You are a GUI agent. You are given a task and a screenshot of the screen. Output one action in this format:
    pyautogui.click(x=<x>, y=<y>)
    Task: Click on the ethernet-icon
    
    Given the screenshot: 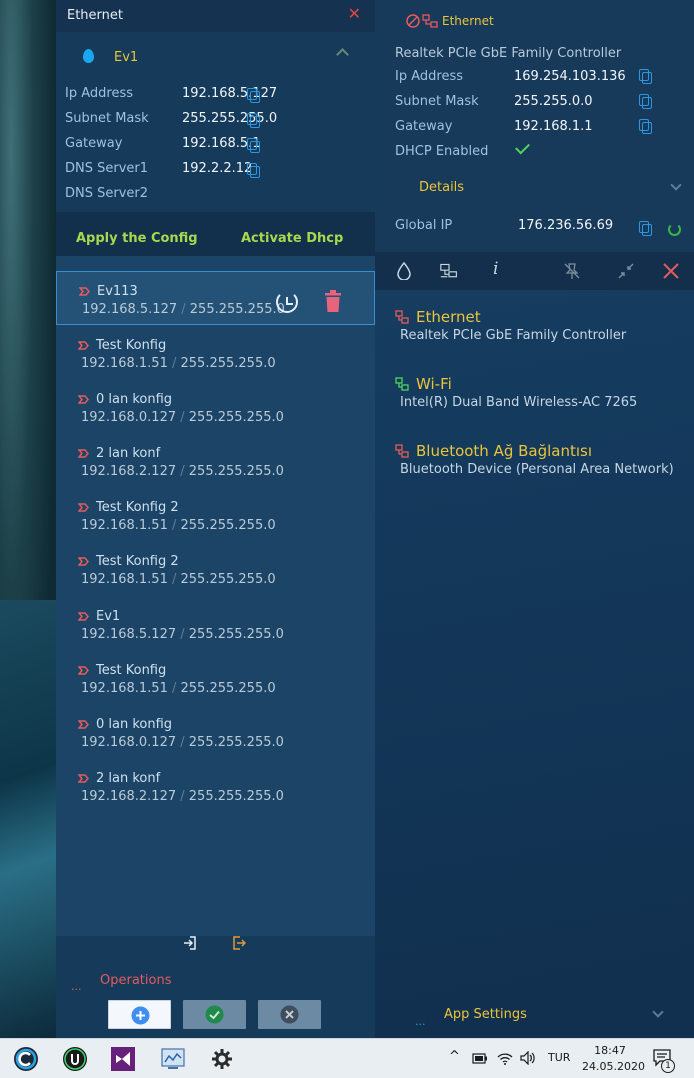 What is the action you would take?
    pyautogui.click(x=402, y=317)
    